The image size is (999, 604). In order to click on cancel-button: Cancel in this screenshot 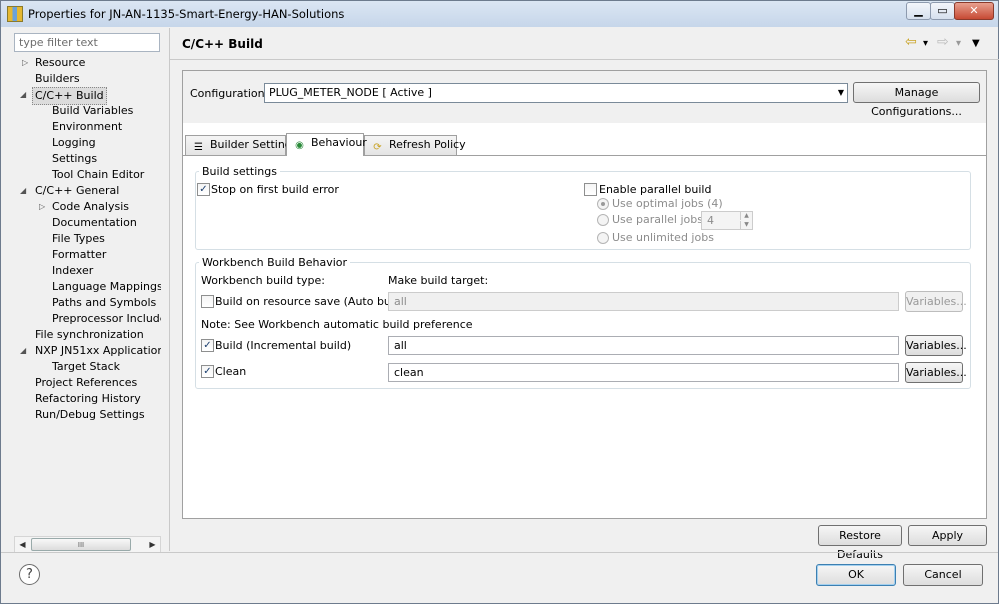, I will do `click(943, 575)`.